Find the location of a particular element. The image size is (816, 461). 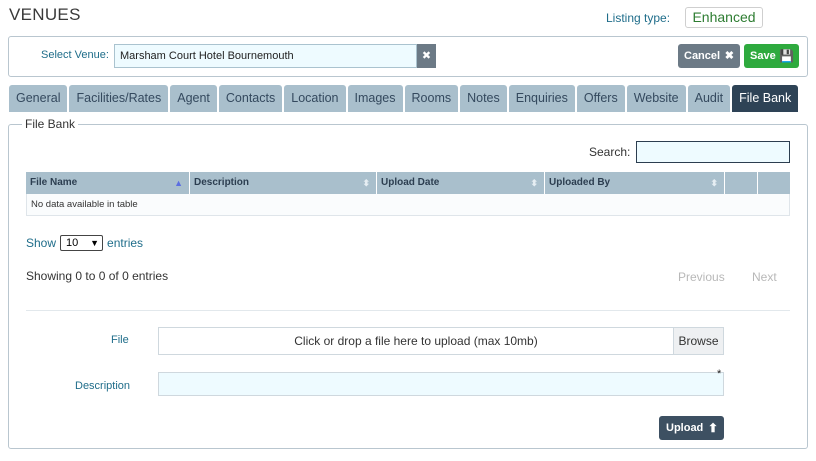

save-button: Save 💾 is located at coordinates (771, 56).